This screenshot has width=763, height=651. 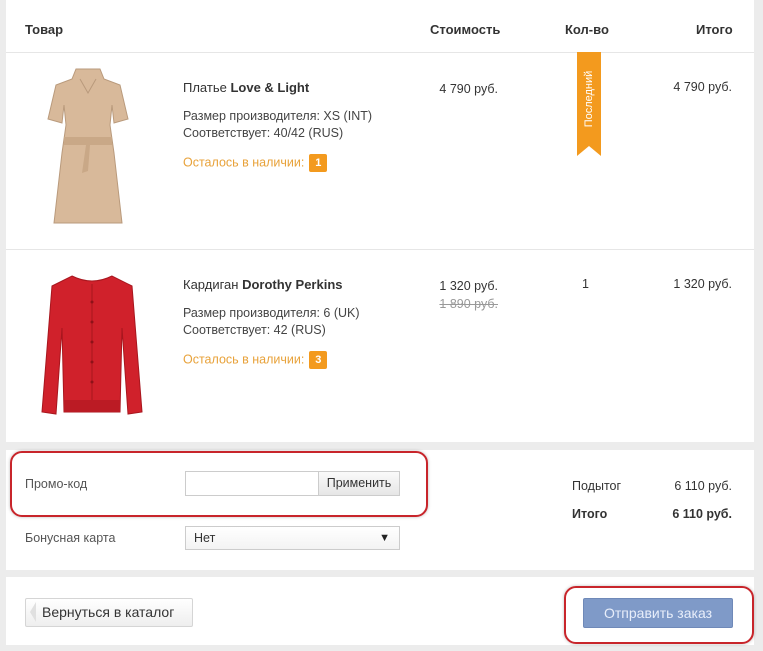 I want to click on header-product: Товар, so click(x=44, y=29).